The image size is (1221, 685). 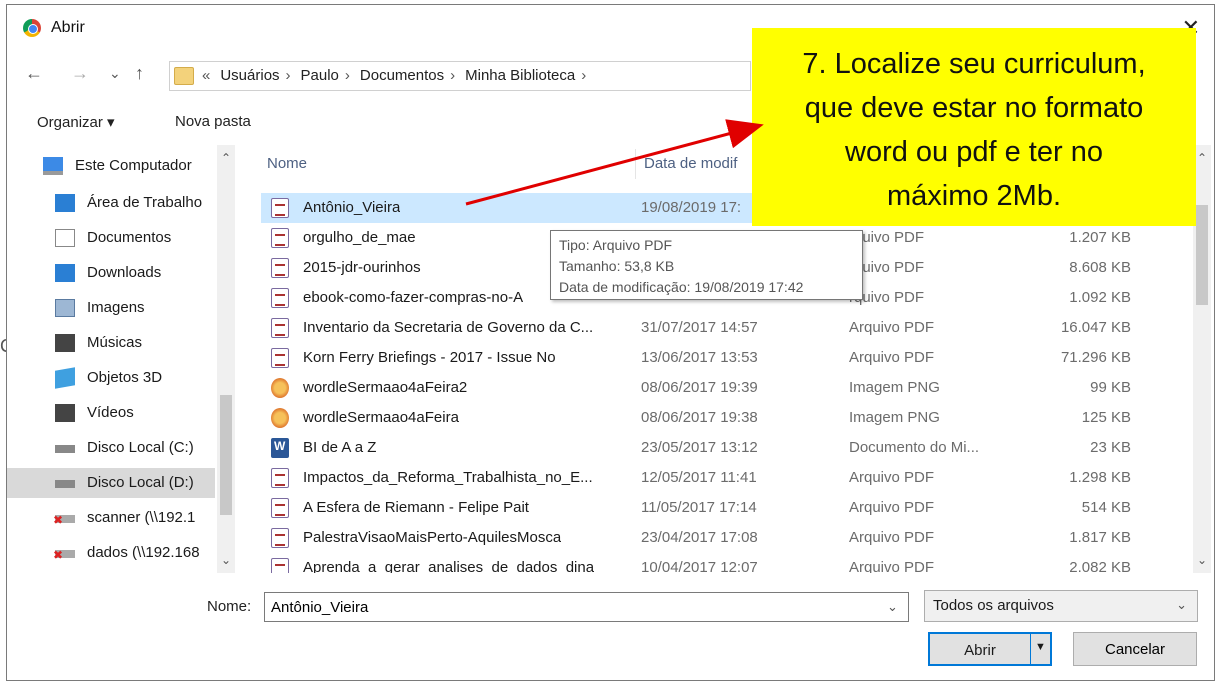 I want to click on sidebar-item: Área de Trabalho, so click(x=111, y=203).